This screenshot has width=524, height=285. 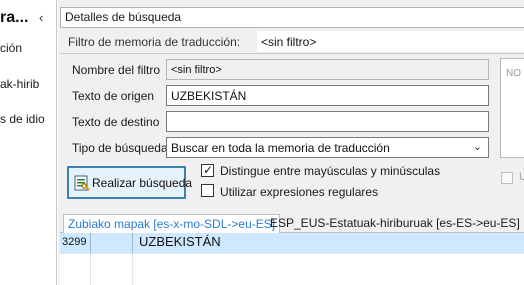 I want to click on source-text-input: UZBEKISTÁN, so click(x=327, y=95).